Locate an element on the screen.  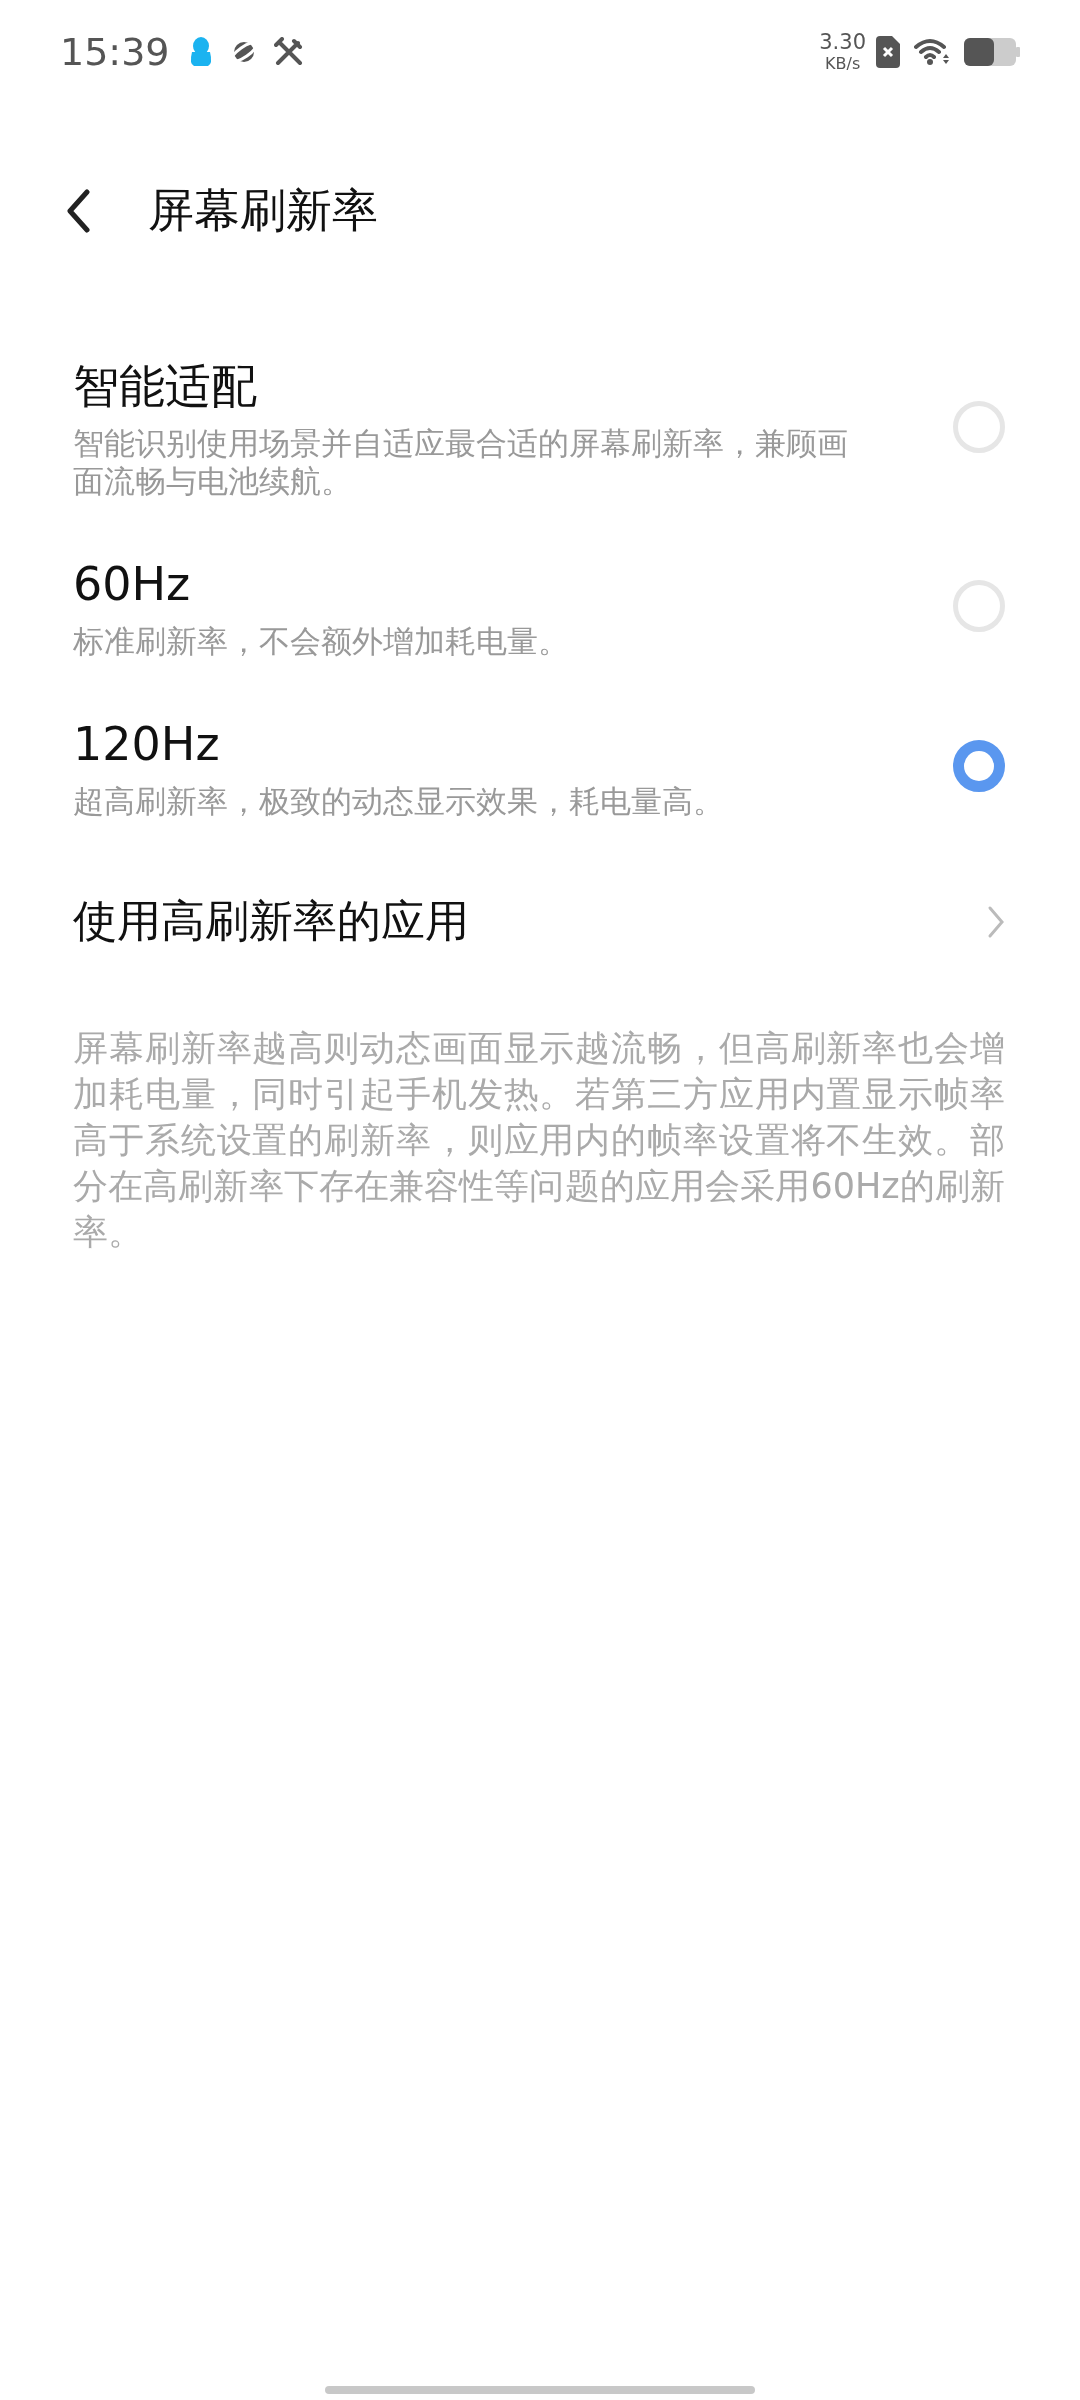
option-title: 120Hz is located at coordinates (147, 744).